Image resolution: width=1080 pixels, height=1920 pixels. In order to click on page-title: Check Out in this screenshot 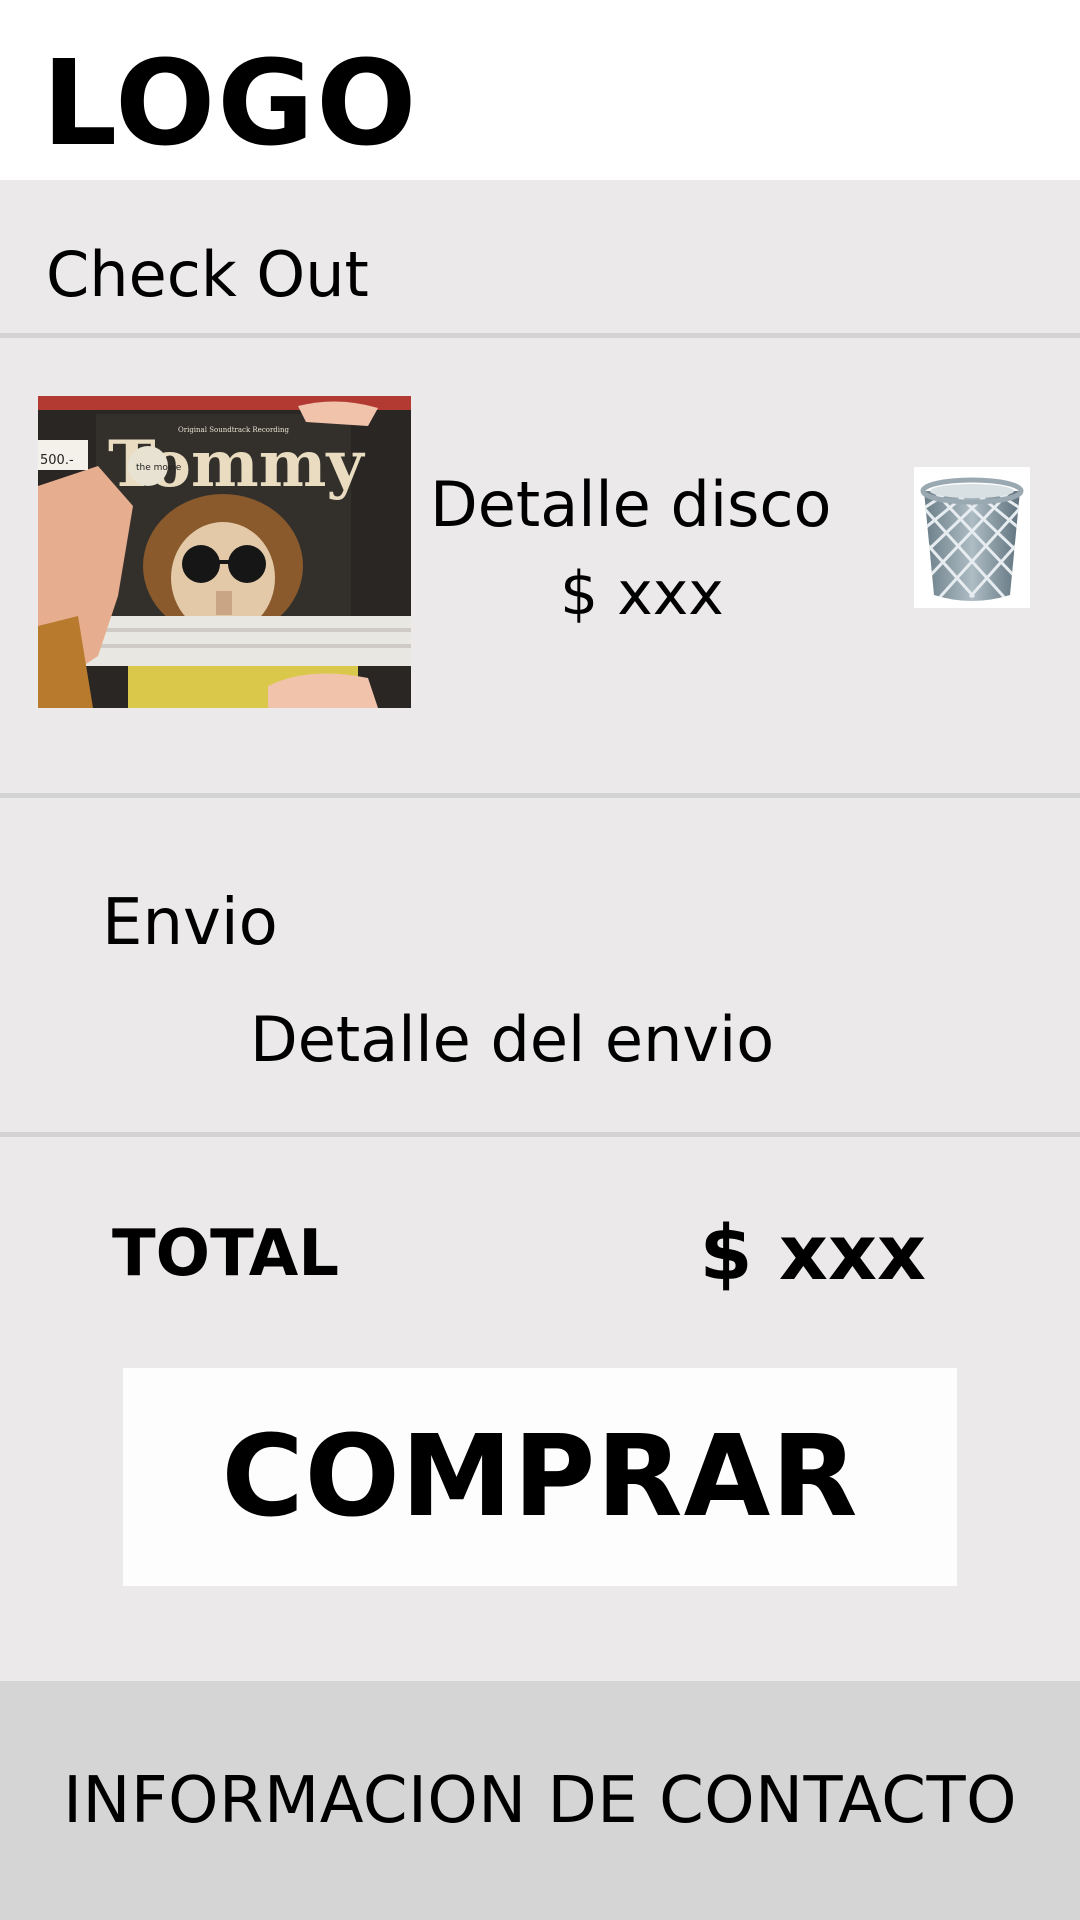, I will do `click(207, 274)`.